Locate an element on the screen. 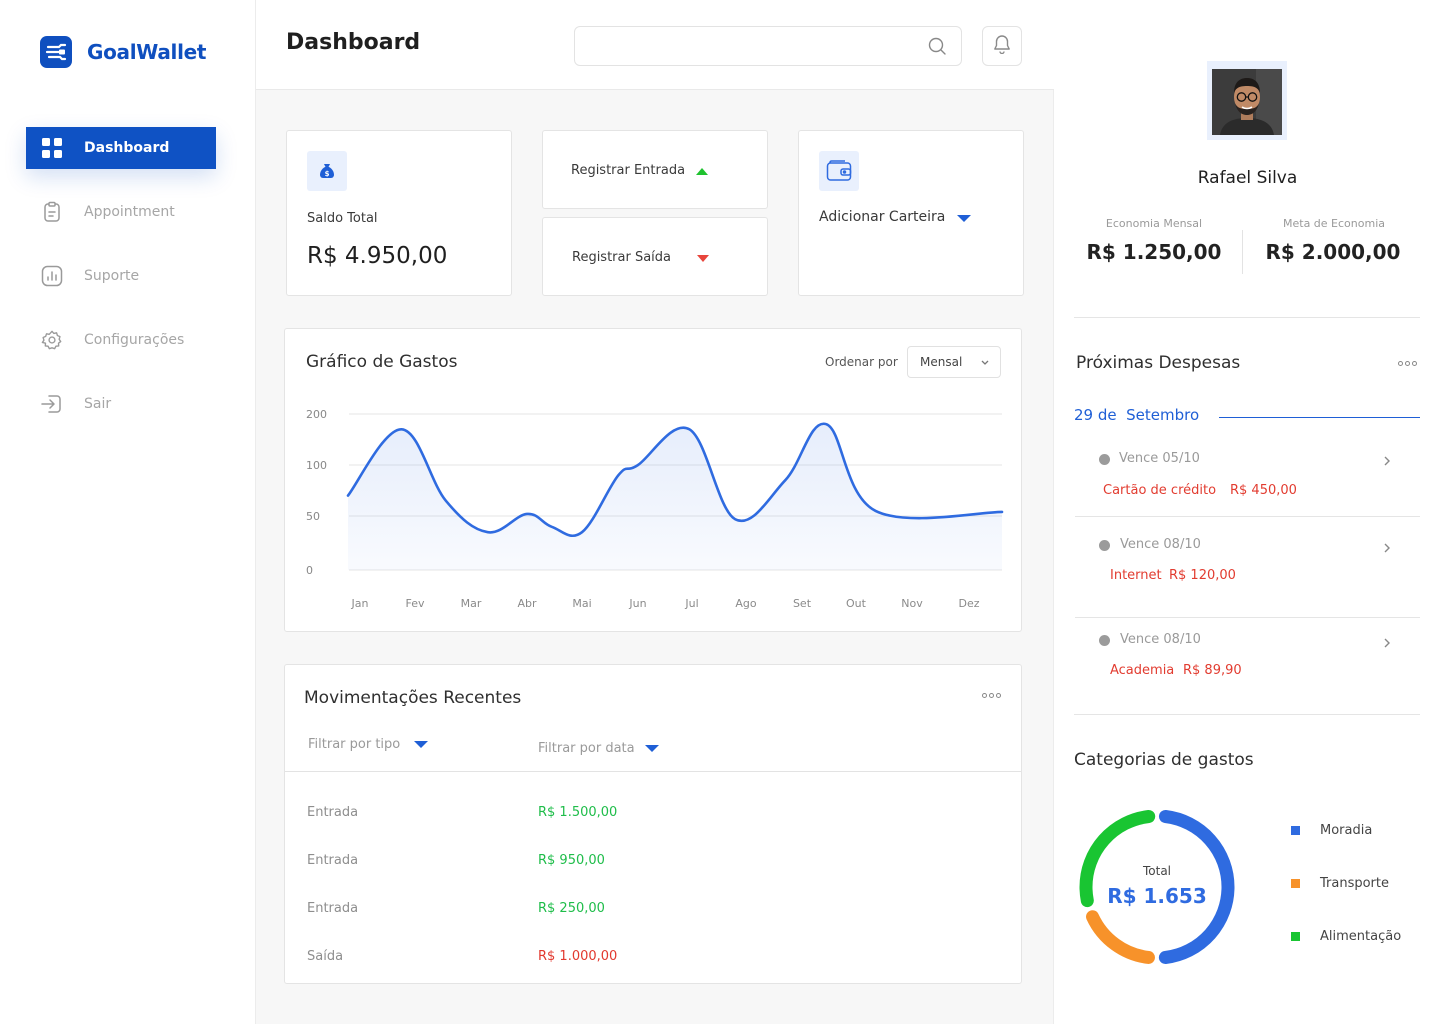 This screenshot has height=1024, width=1440. donut-total-value: R$ 1.653 is located at coordinates (1157, 896).